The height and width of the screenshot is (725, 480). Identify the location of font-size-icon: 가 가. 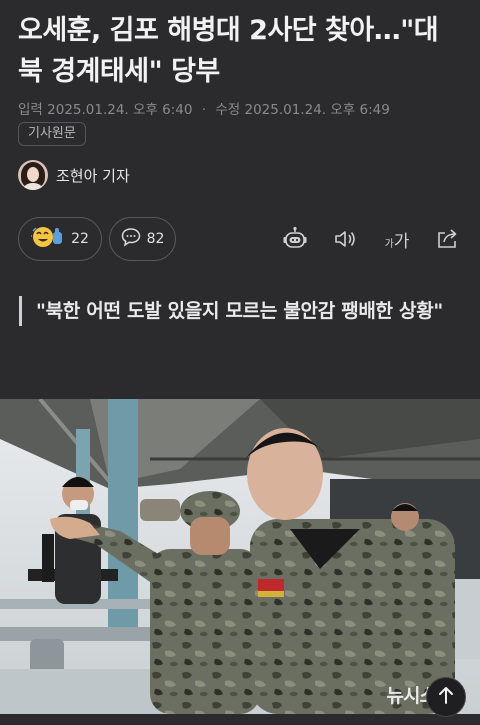
(397, 239).